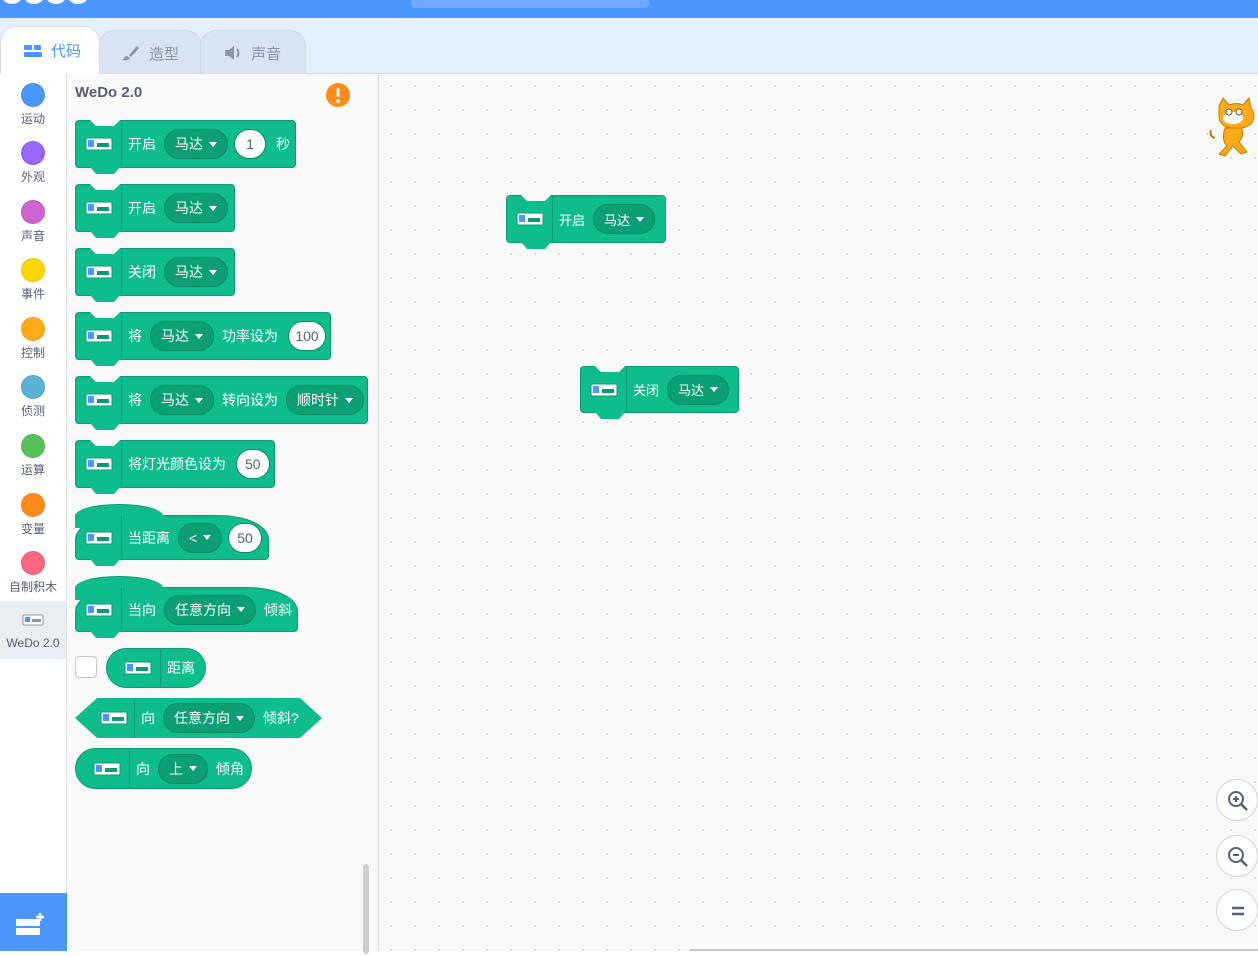 The image size is (1258, 956). What do you see at coordinates (109, 92) in the screenshot?
I see `palette-heading: WeDo 2.0` at bounding box center [109, 92].